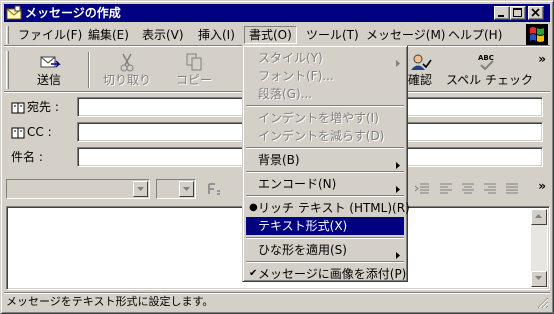 Image resolution: width=554 pixels, height=314 pixels. What do you see at coordinates (49, 62) in the screenshot?
I see `send-icon` at bounding box center [49, 62].